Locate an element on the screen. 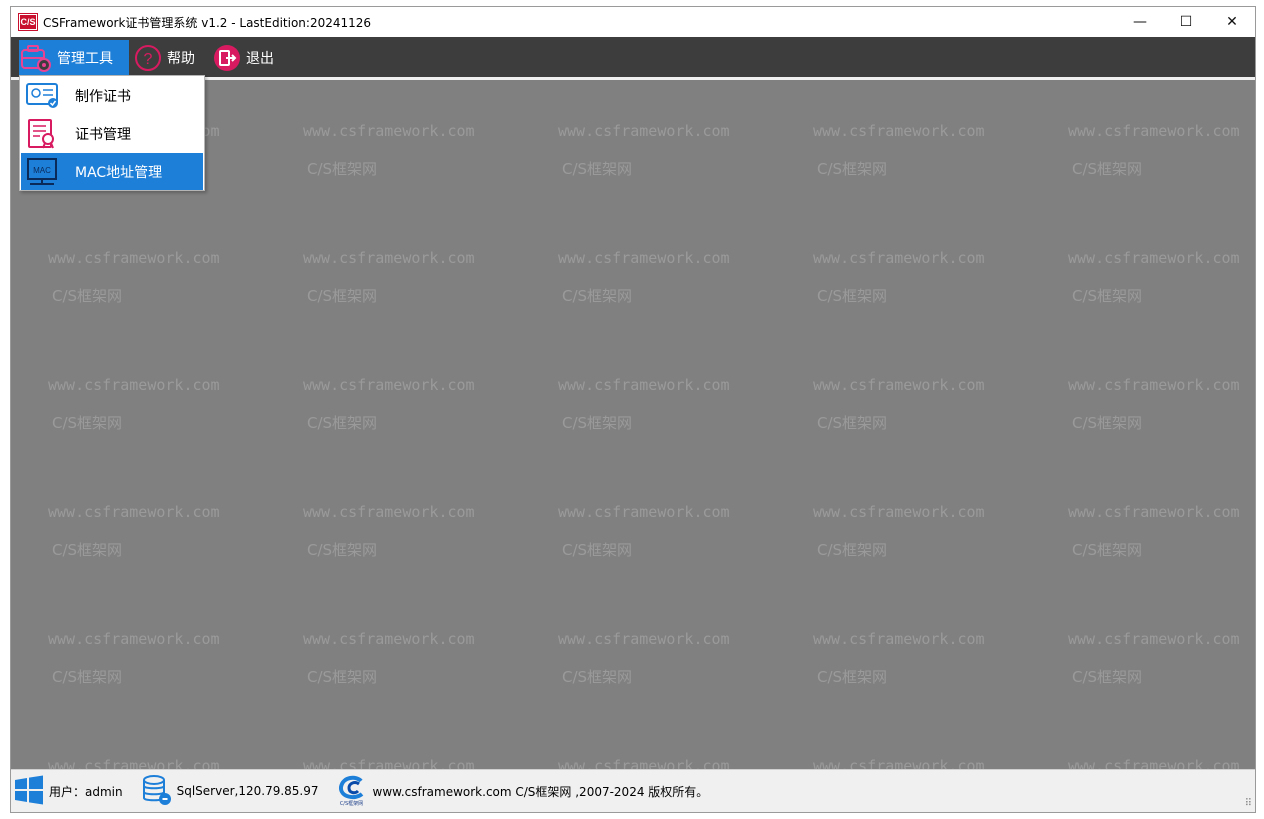  certificate-create-icon is located at coordinates (43, 96).